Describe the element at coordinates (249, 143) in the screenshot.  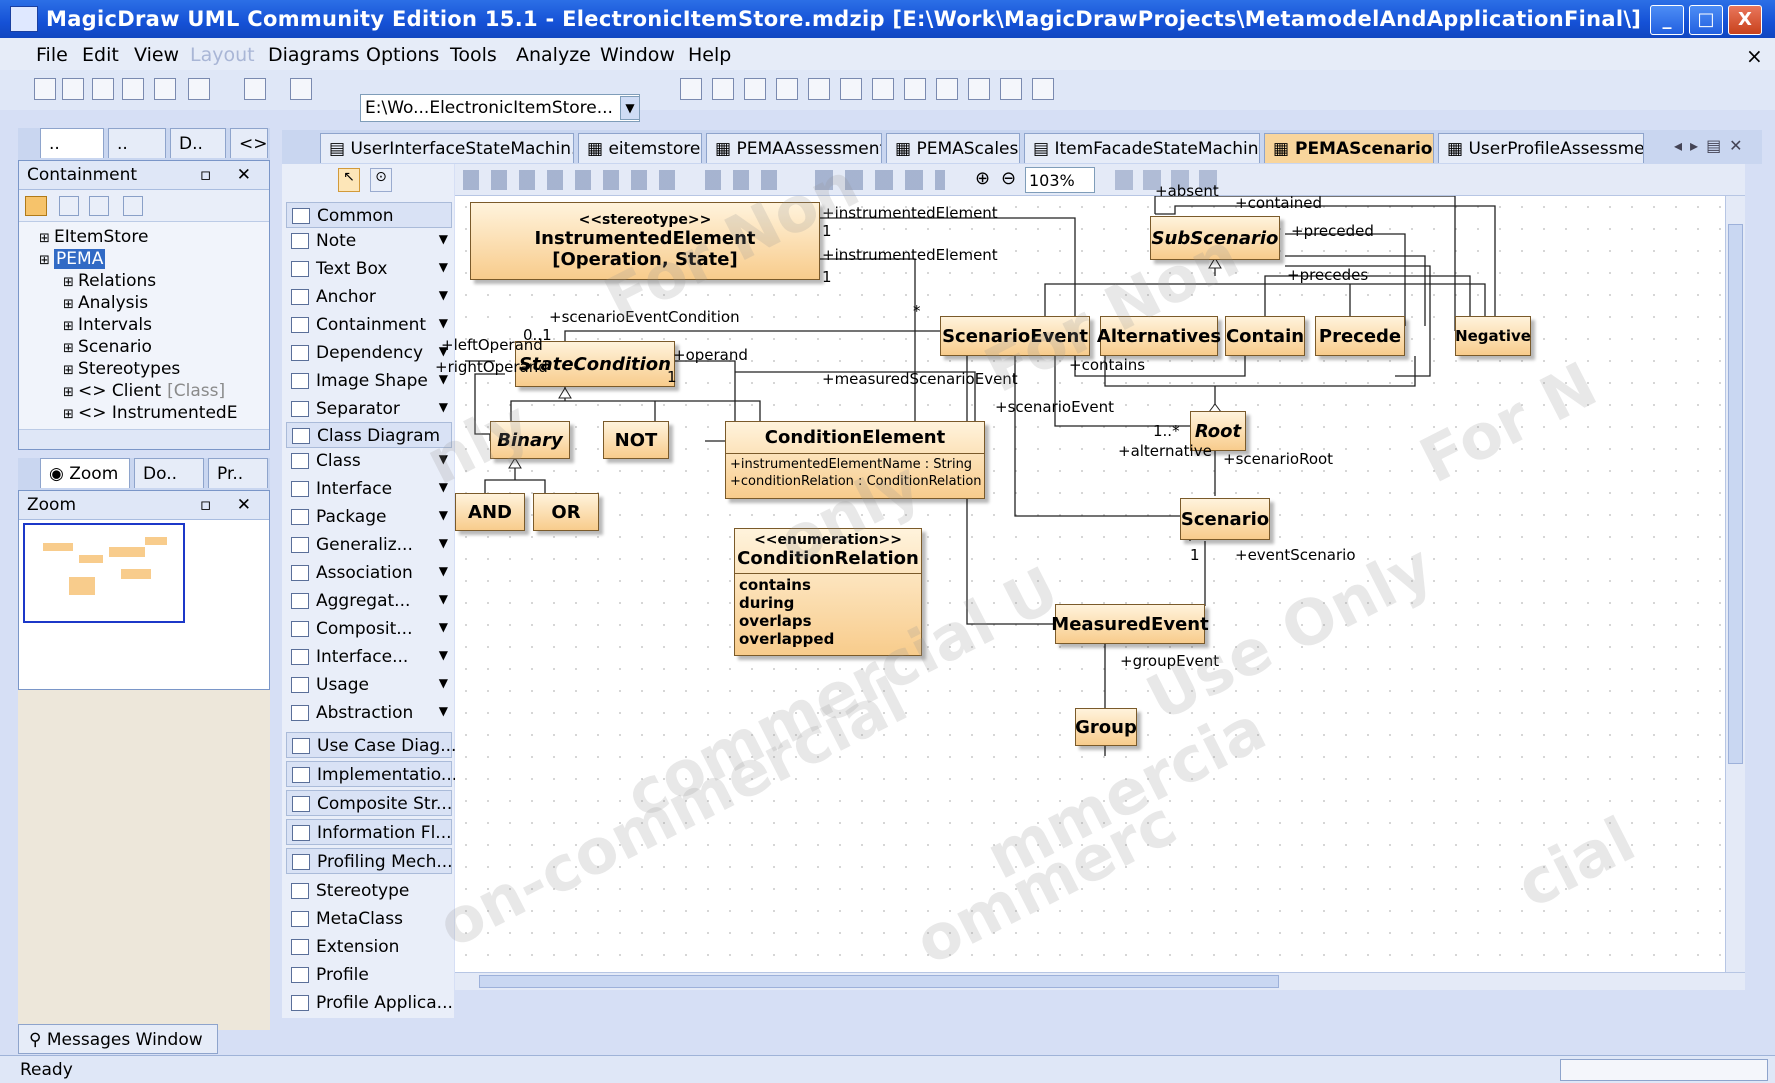
I see `tab-model-extensions: <>` at that location.